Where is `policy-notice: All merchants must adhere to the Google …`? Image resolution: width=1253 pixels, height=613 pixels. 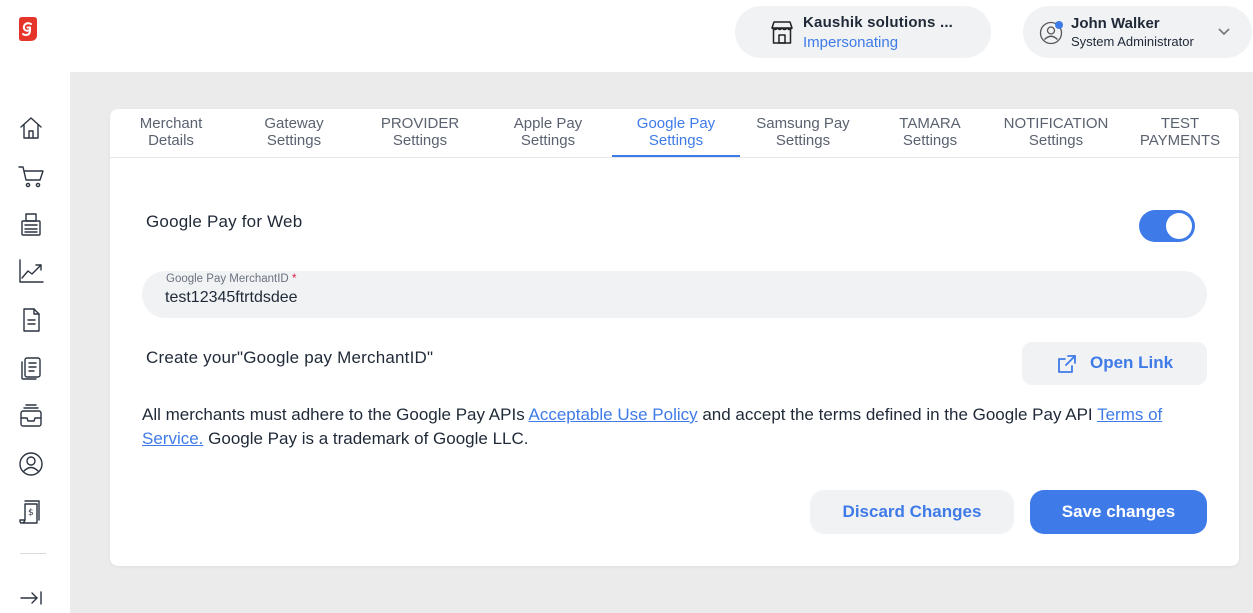
policy-notice: All merchants must adhere to the Google … is located at coordinates (672, 427).